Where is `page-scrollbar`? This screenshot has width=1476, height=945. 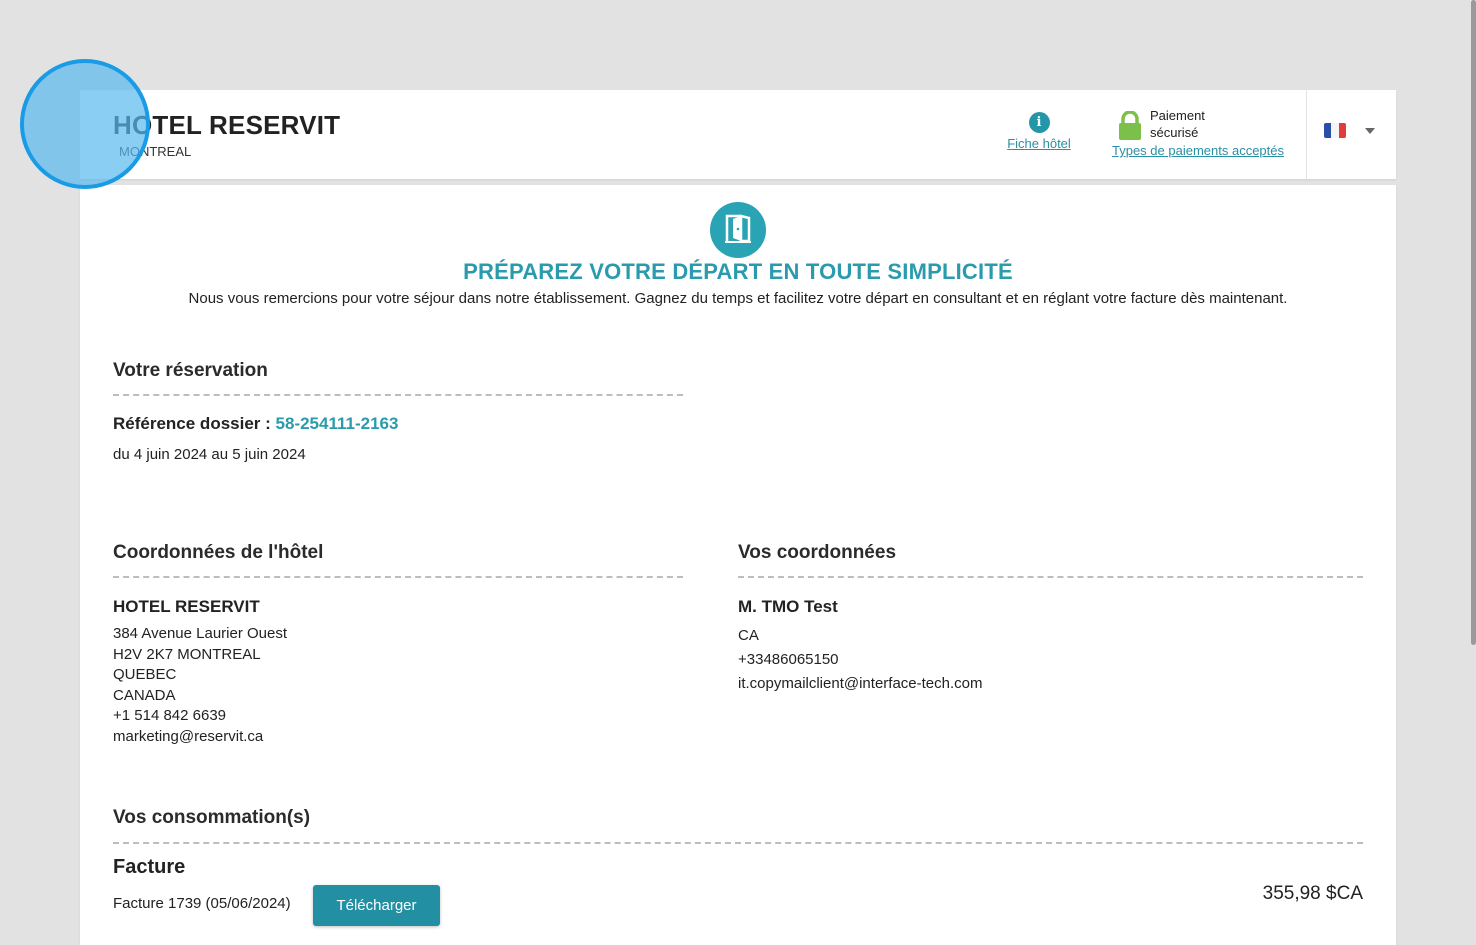
page-scrollbar is located at coordinates (1473, 322).